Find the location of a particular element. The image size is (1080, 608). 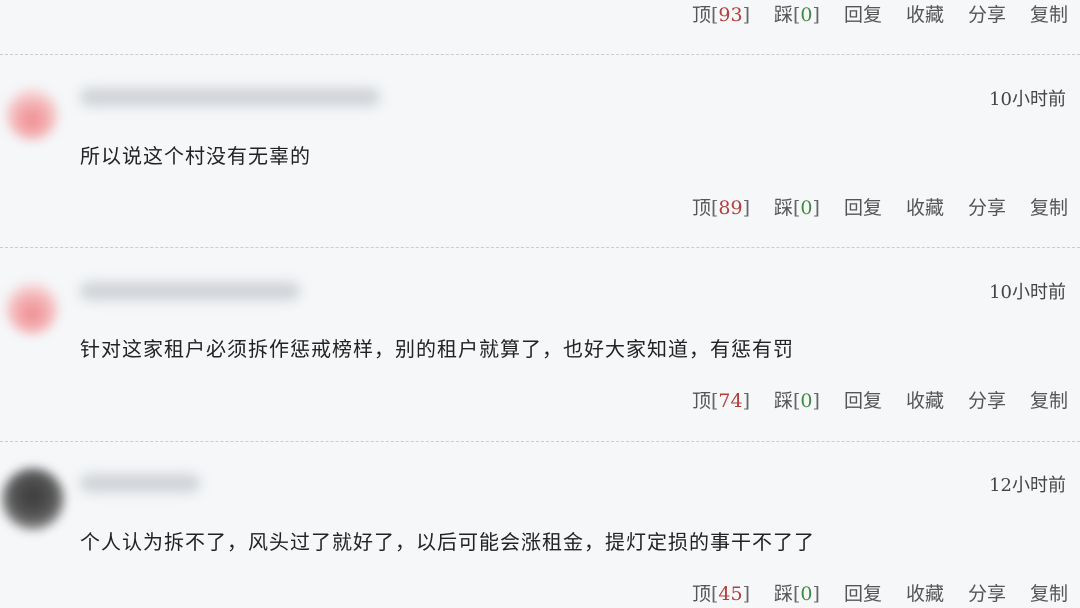

action-bar: 顶[89] 踩[0] 回复 收藏 分享 复制 is located at coordinates (880, 206).